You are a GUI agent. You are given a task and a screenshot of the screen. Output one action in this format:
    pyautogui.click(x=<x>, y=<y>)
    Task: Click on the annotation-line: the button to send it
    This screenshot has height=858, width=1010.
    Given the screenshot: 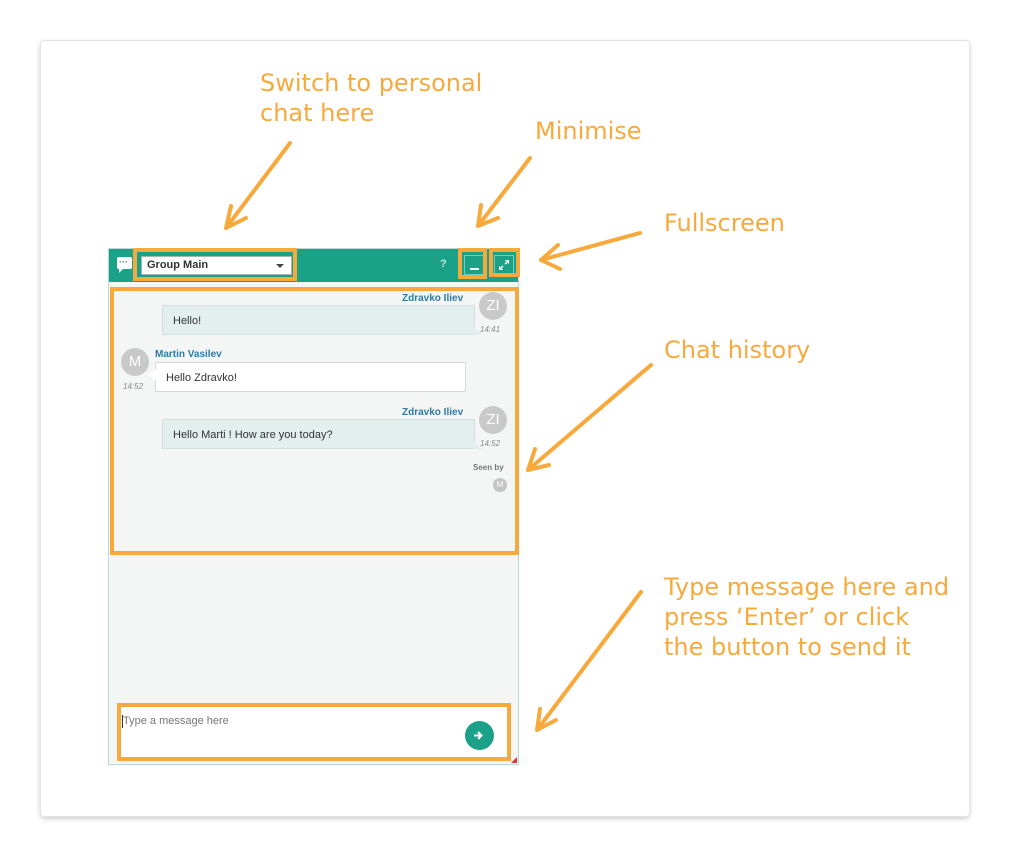 What is the action you would take?
    pyautogui.click(x=787, y=647)
    